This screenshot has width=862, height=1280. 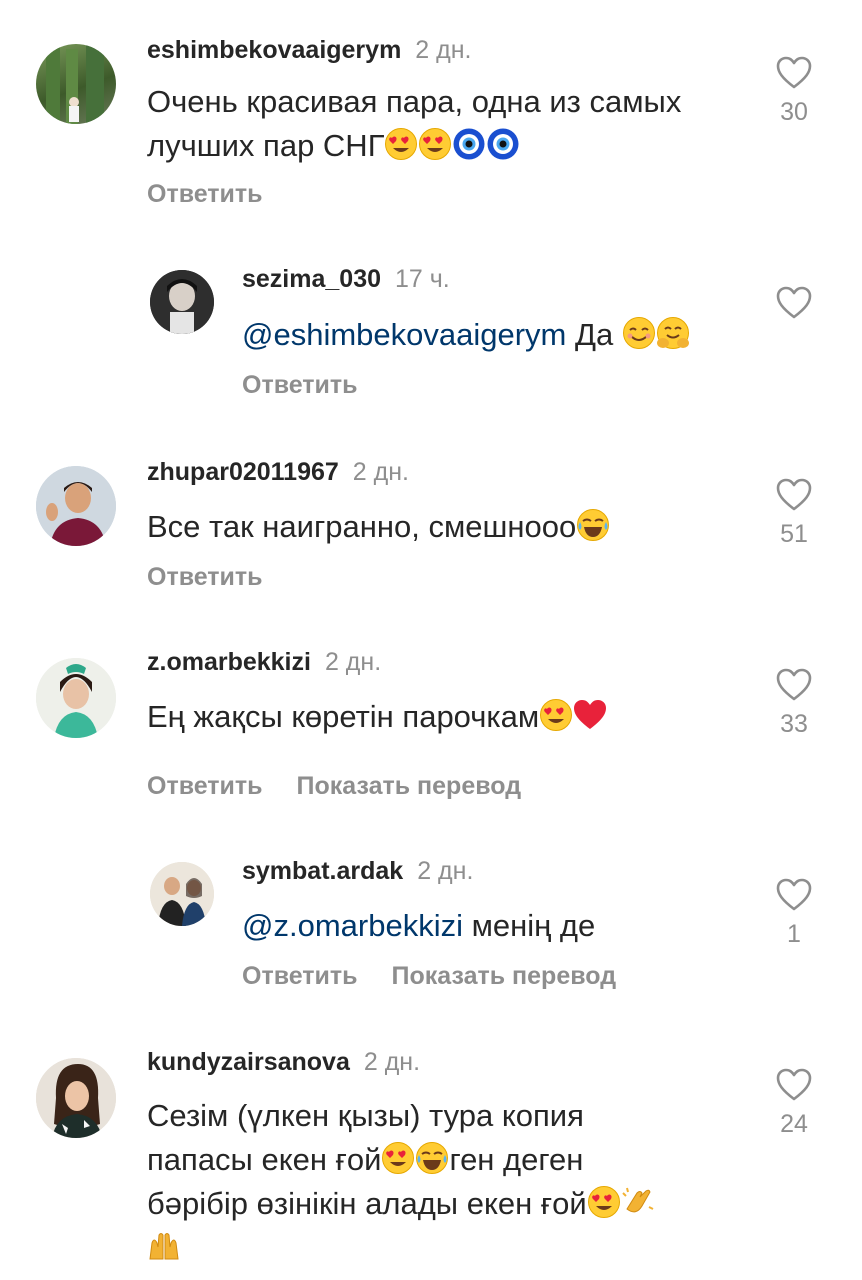 I want to click on comment-text: Ең жақсы көретін парочкам, so click(x=377, y=717).